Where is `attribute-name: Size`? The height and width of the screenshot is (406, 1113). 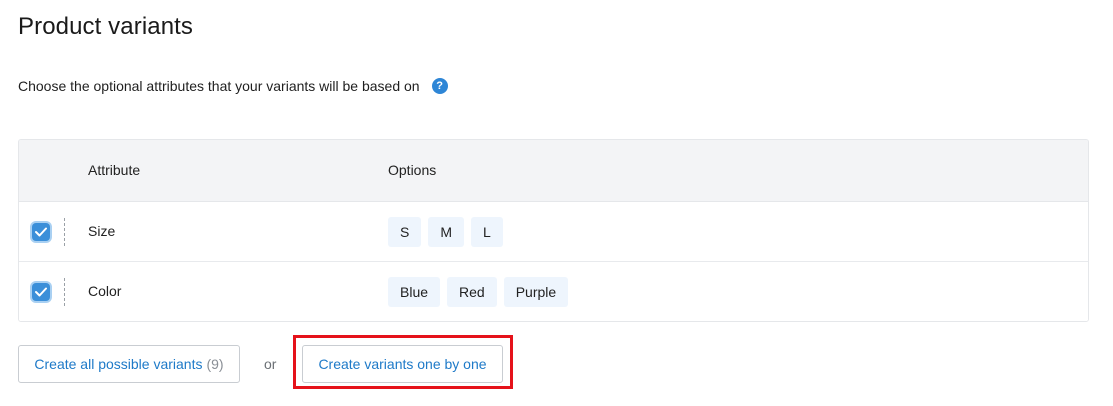 attribute-name: Size is located at coordinates (102, 231).